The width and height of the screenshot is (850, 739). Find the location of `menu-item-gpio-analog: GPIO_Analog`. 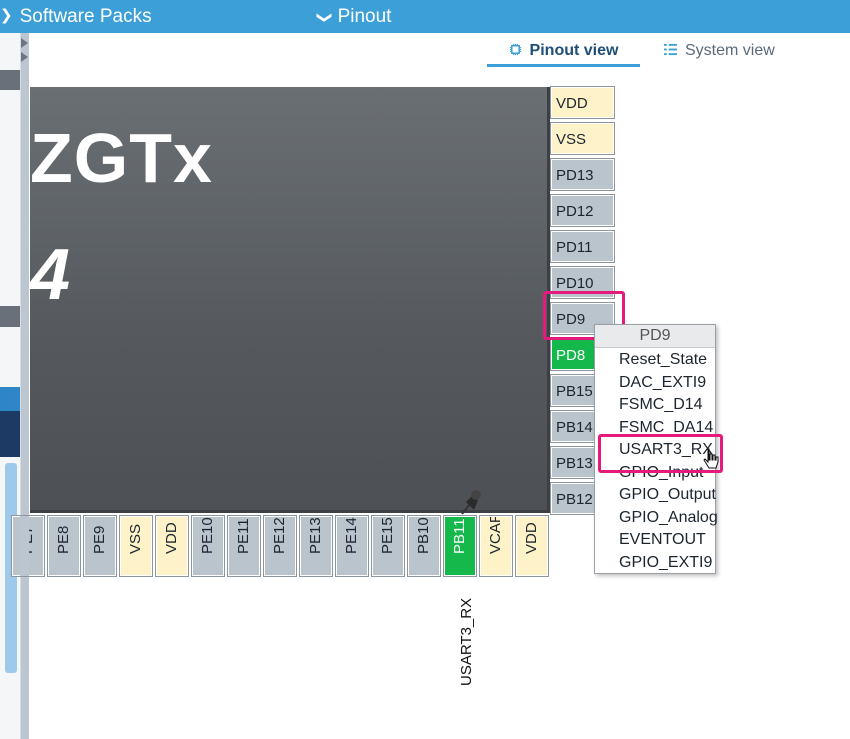

menu-item-gpio-analog: GPIO_Analog is located at coordinates (668, 518).